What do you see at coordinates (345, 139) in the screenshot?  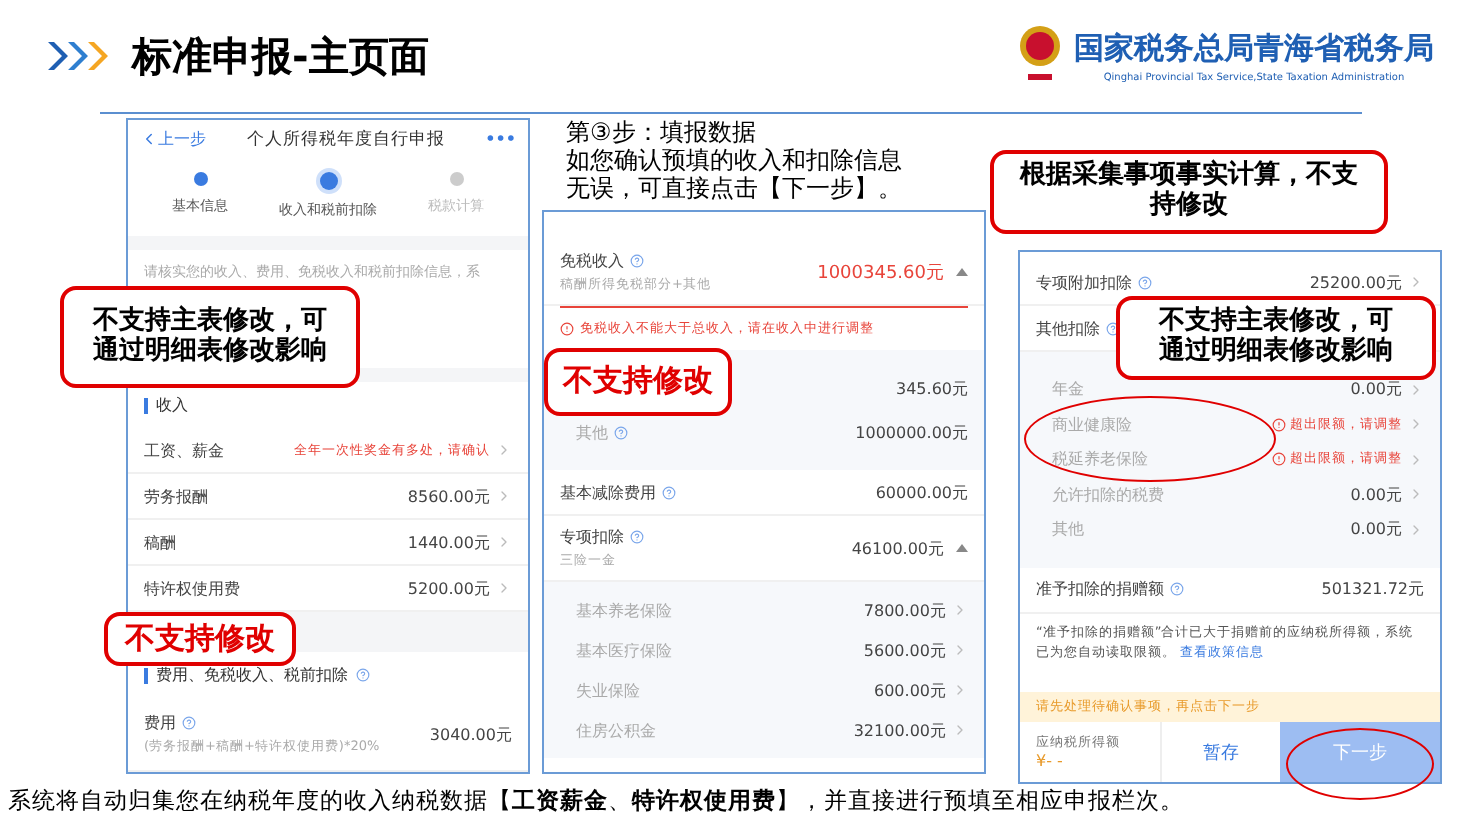 I see `screen-title: 个人所得税年度自行申报` at bounding box center [345, 139].